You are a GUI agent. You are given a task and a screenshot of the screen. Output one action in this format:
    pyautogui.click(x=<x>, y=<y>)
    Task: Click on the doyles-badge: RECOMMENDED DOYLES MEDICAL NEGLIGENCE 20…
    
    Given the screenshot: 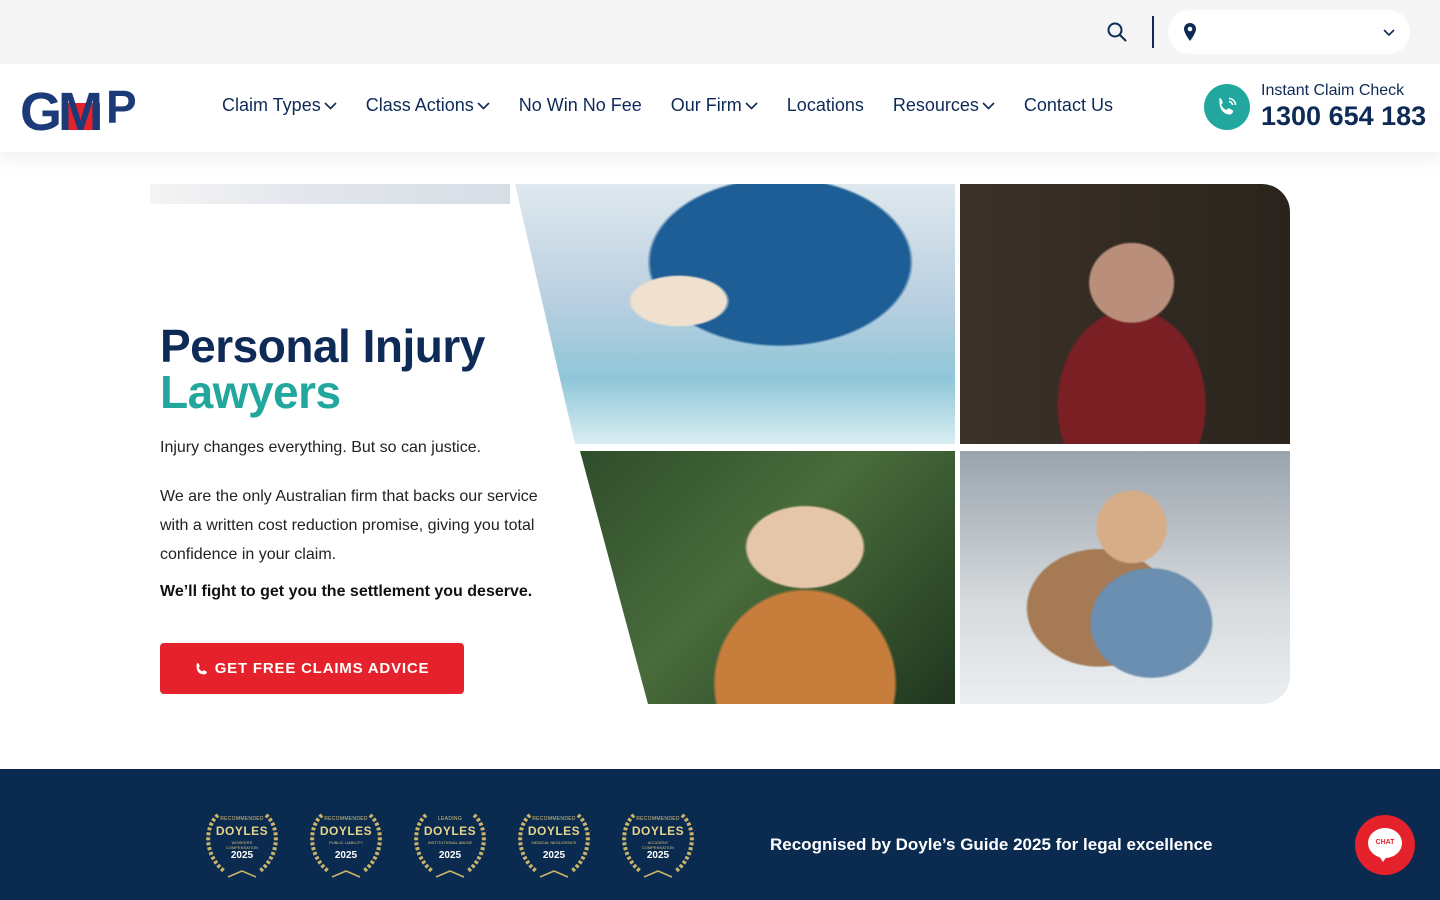 What is the action you would take?
    pyautogui.click(x=554, y=843)
    